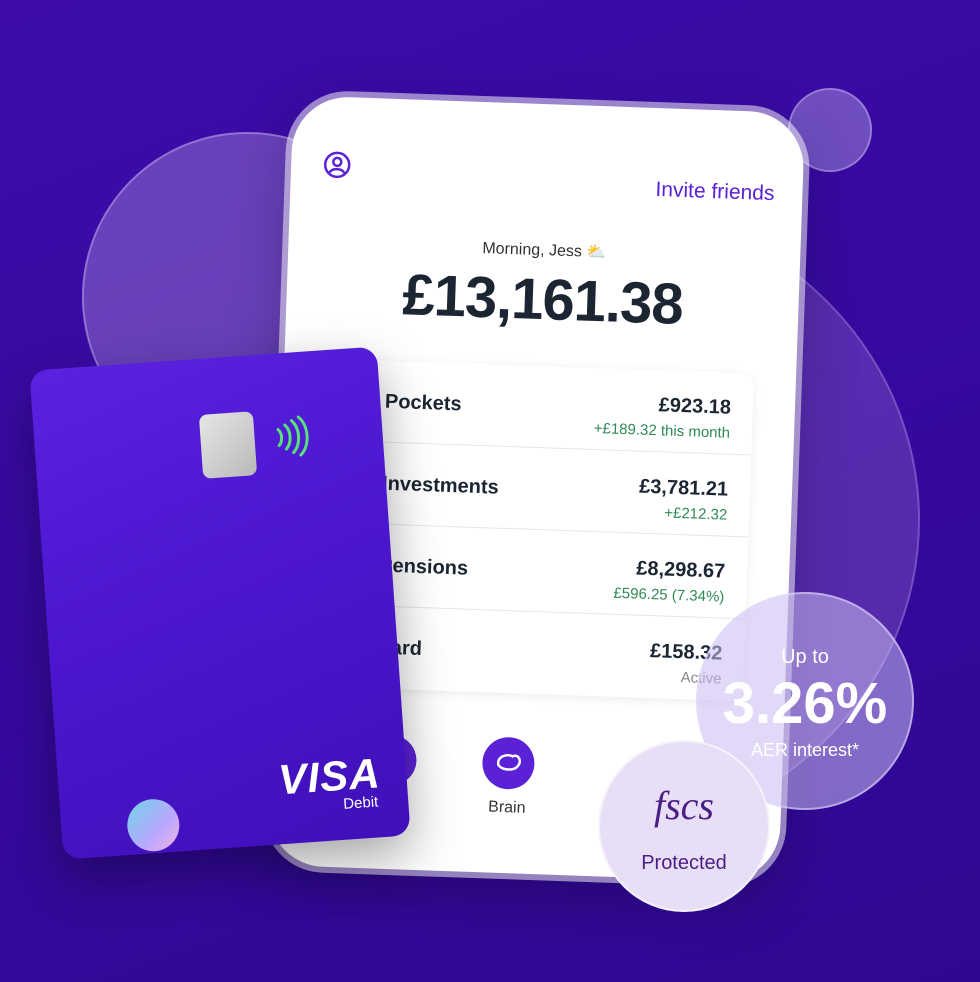  What do you see at coordinates (337, 164) in the screenshot?
I see `profile-icon` at bounding box center [337, 164].